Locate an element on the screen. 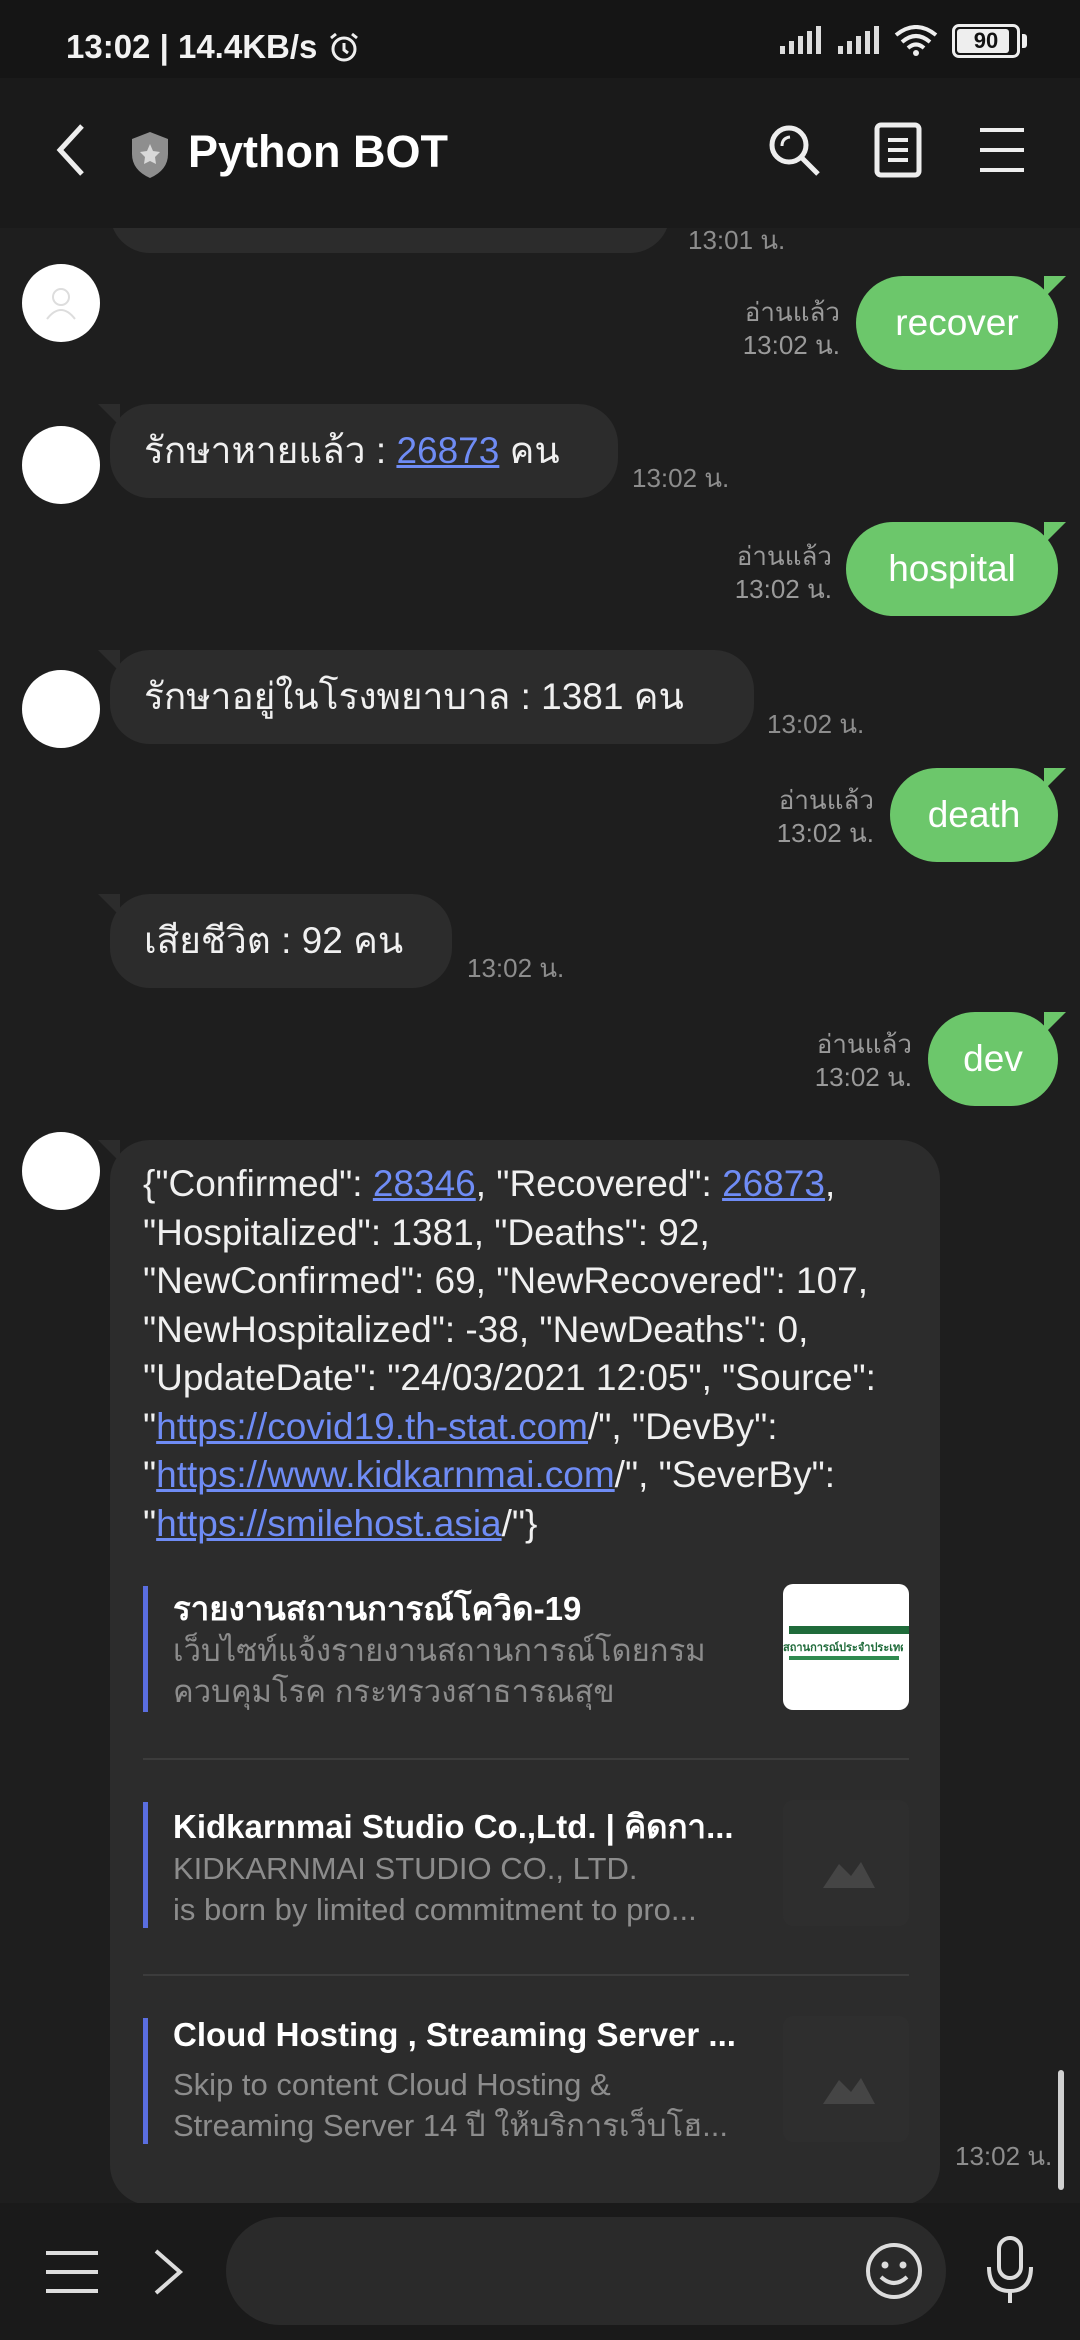 This screenshot has width=1080, height=2340. battery-level: 90 is located at coordinates (986, 40).